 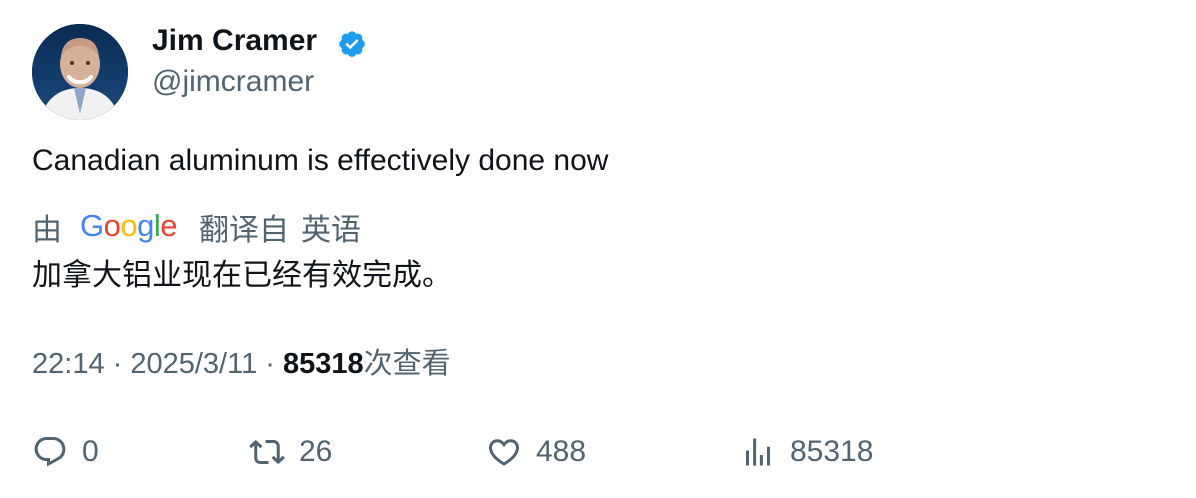 I want to click on translation-attribution: 由 Google 翻译自 英语, so click(x=196, y=227).